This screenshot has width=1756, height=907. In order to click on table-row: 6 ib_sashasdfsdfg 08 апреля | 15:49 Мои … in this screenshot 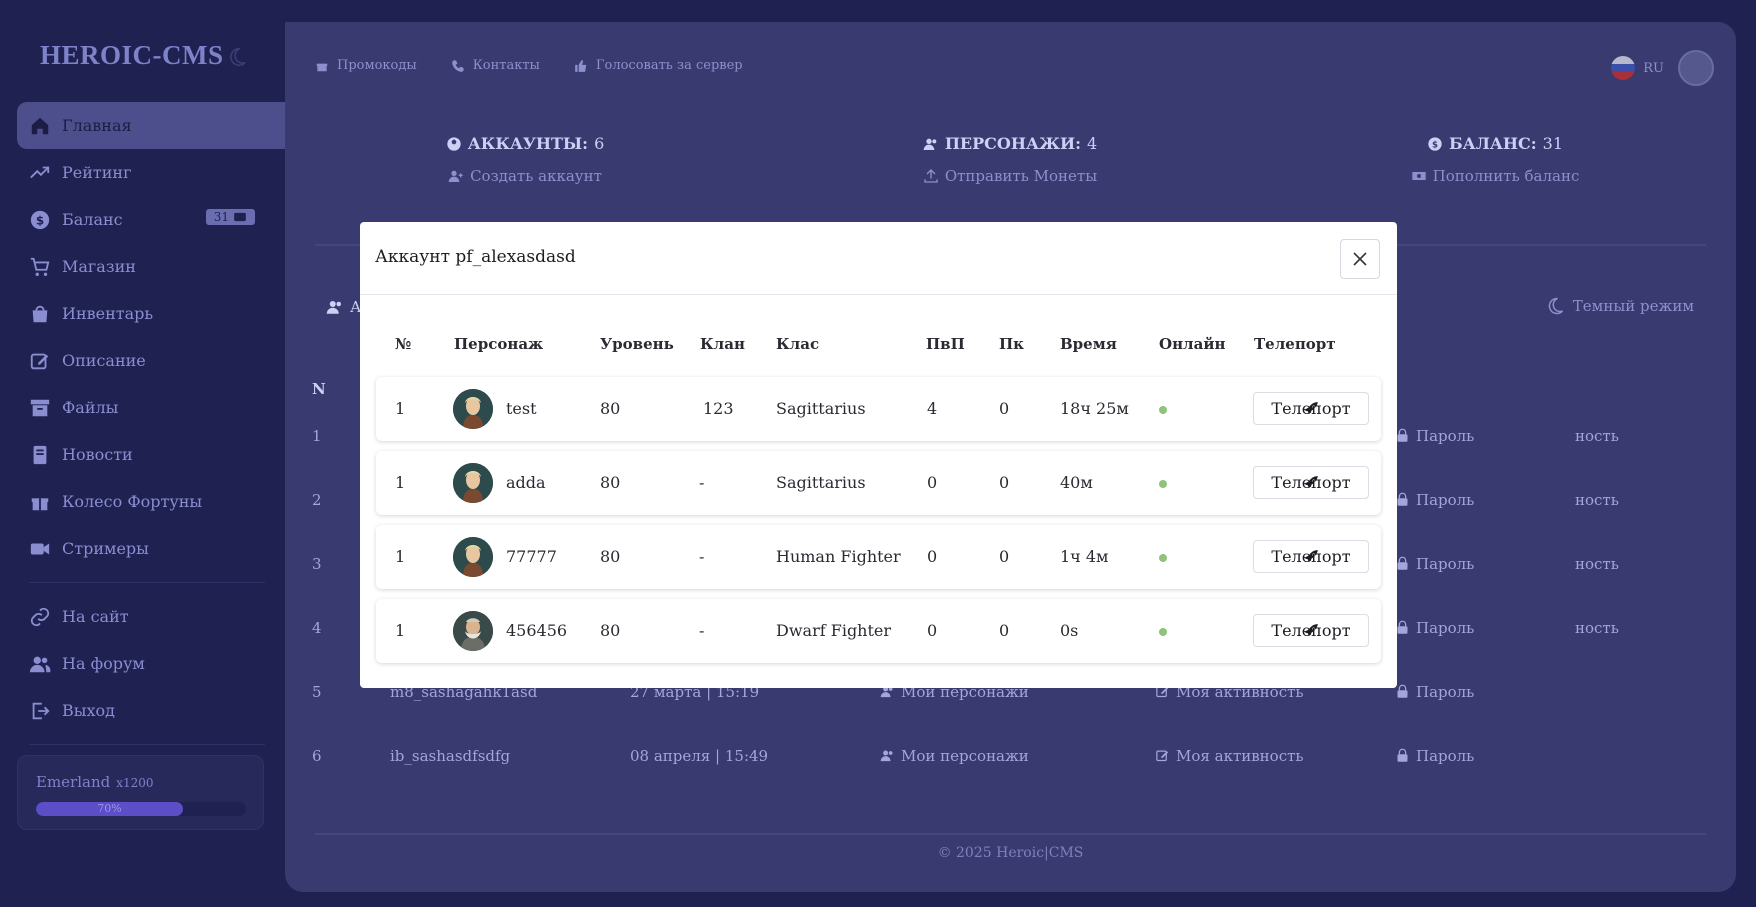, I will do `click(980, 757)`.